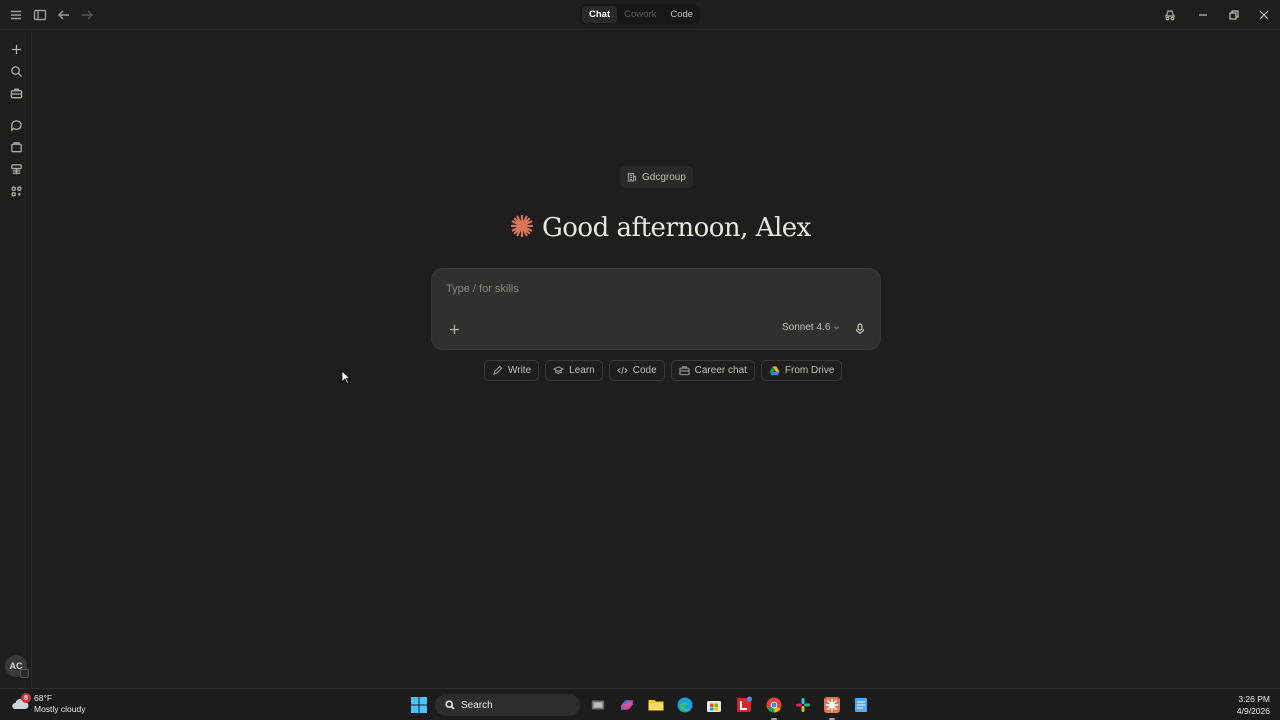 The height and width of the screenshot is (720, 1280). I want to click on copilot-icon, so click(627, 705).